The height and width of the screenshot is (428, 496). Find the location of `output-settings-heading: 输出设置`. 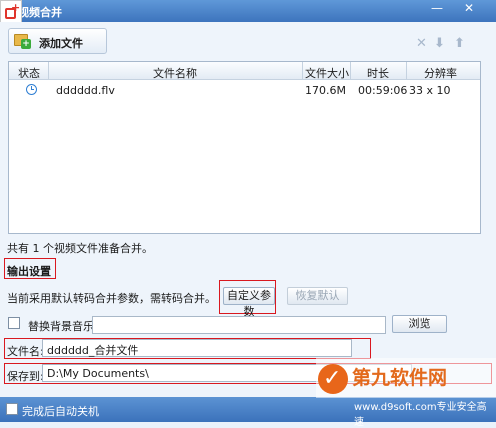

output-settings-heading: 输出设置 is located at coordinates (29, 271).